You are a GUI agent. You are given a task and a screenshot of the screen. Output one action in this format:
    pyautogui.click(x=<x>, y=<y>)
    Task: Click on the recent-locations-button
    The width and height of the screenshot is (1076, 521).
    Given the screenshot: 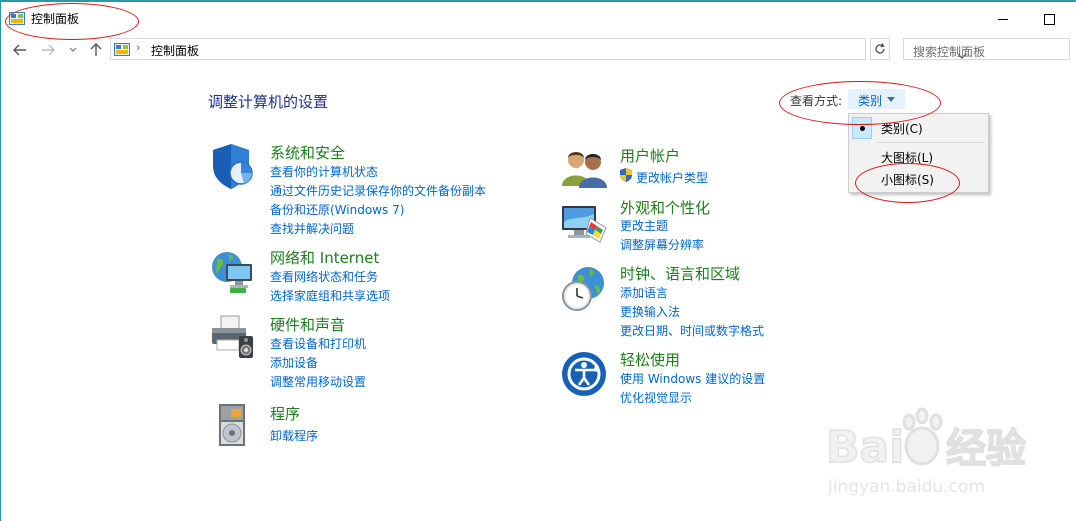 What is the action you would take?
    pyautogui.click(x=73, y=50)
    